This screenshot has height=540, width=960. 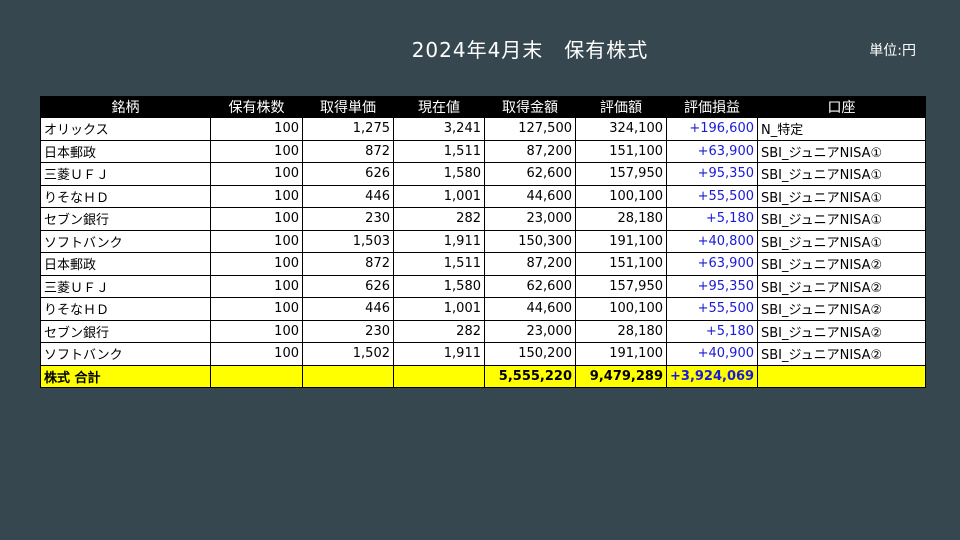 What do you see at coordinates (348, 129) in the screenshot?
I see `cell-col-unit-cost: 1,275` at bounding box center [348, 129].